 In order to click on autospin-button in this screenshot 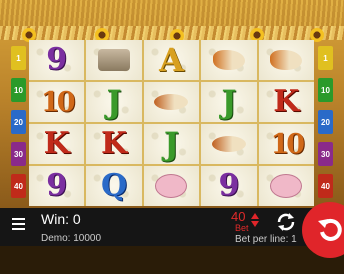, I will do `click(286, 222)`.